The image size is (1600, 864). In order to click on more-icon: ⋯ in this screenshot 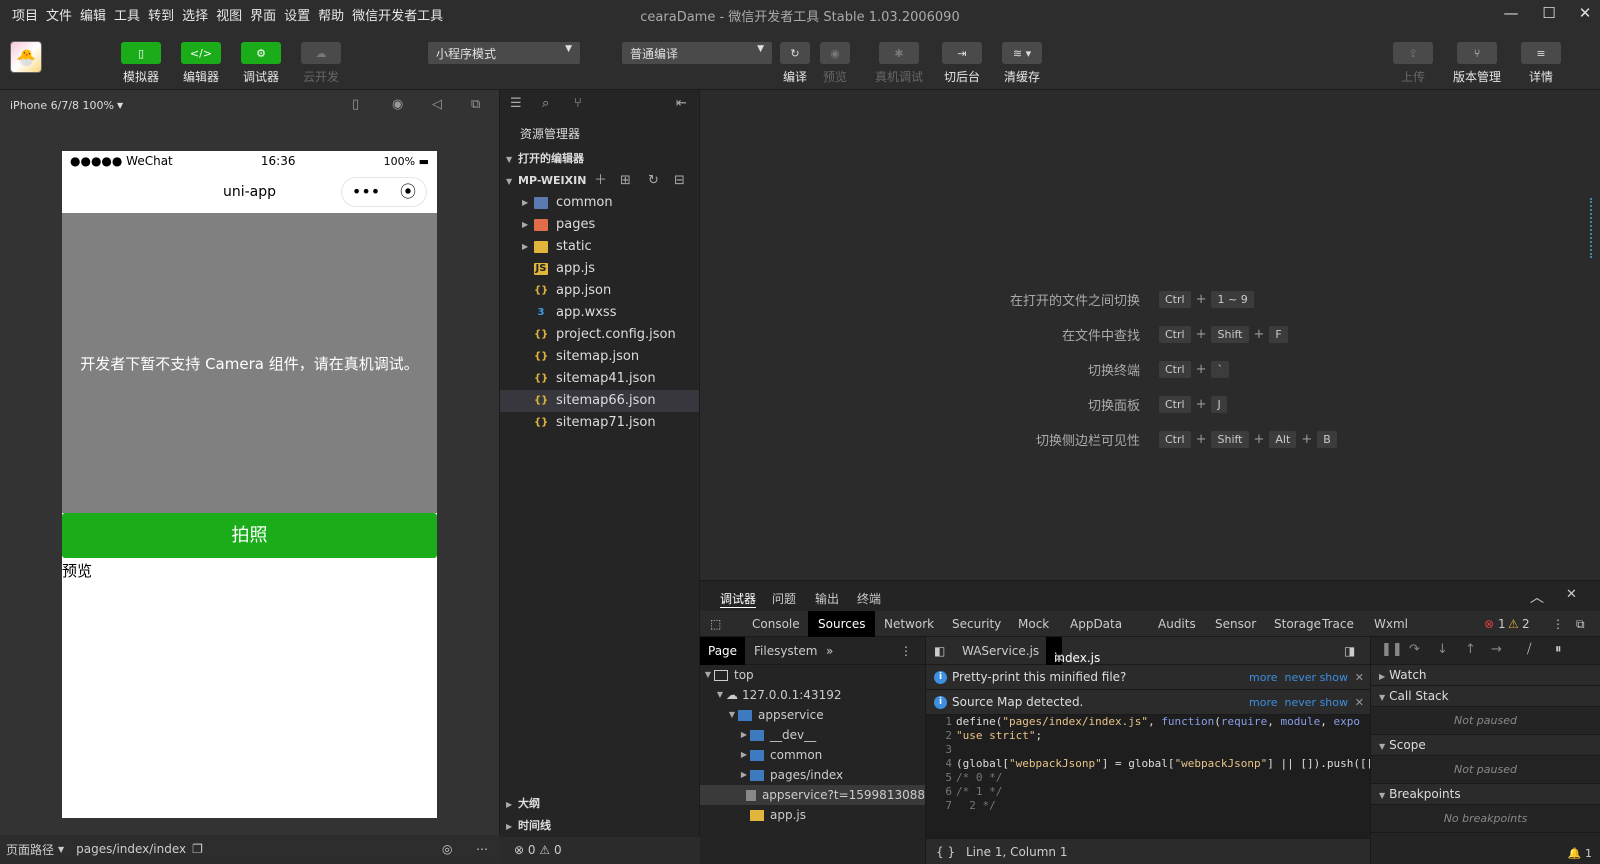, I will do `click(482, 849)`.